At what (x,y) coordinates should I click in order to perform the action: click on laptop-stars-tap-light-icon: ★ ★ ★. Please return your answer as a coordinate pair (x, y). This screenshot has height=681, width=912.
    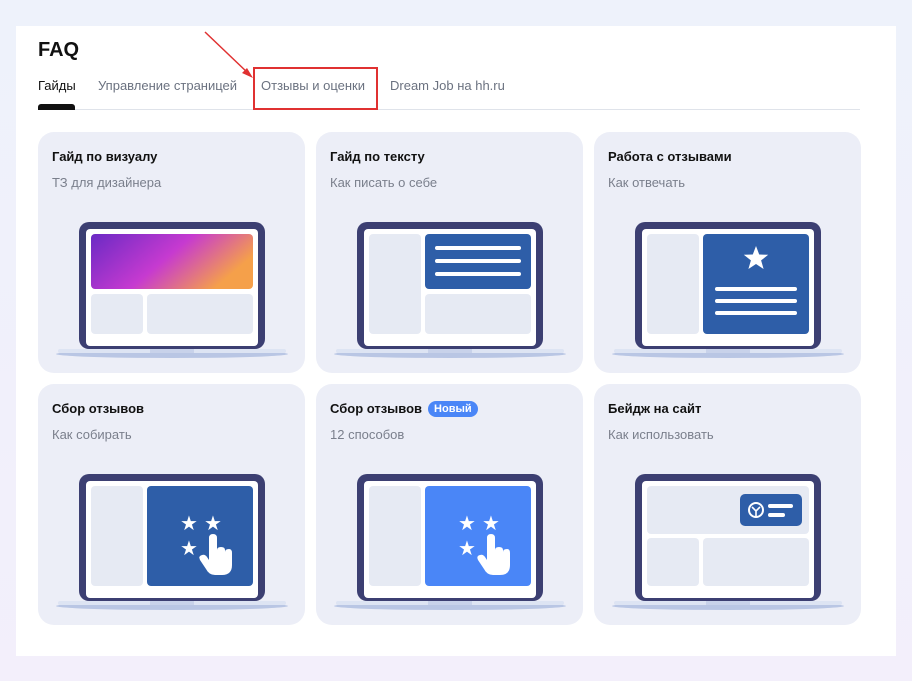
    Looking at the image, I should click on (450, 542).